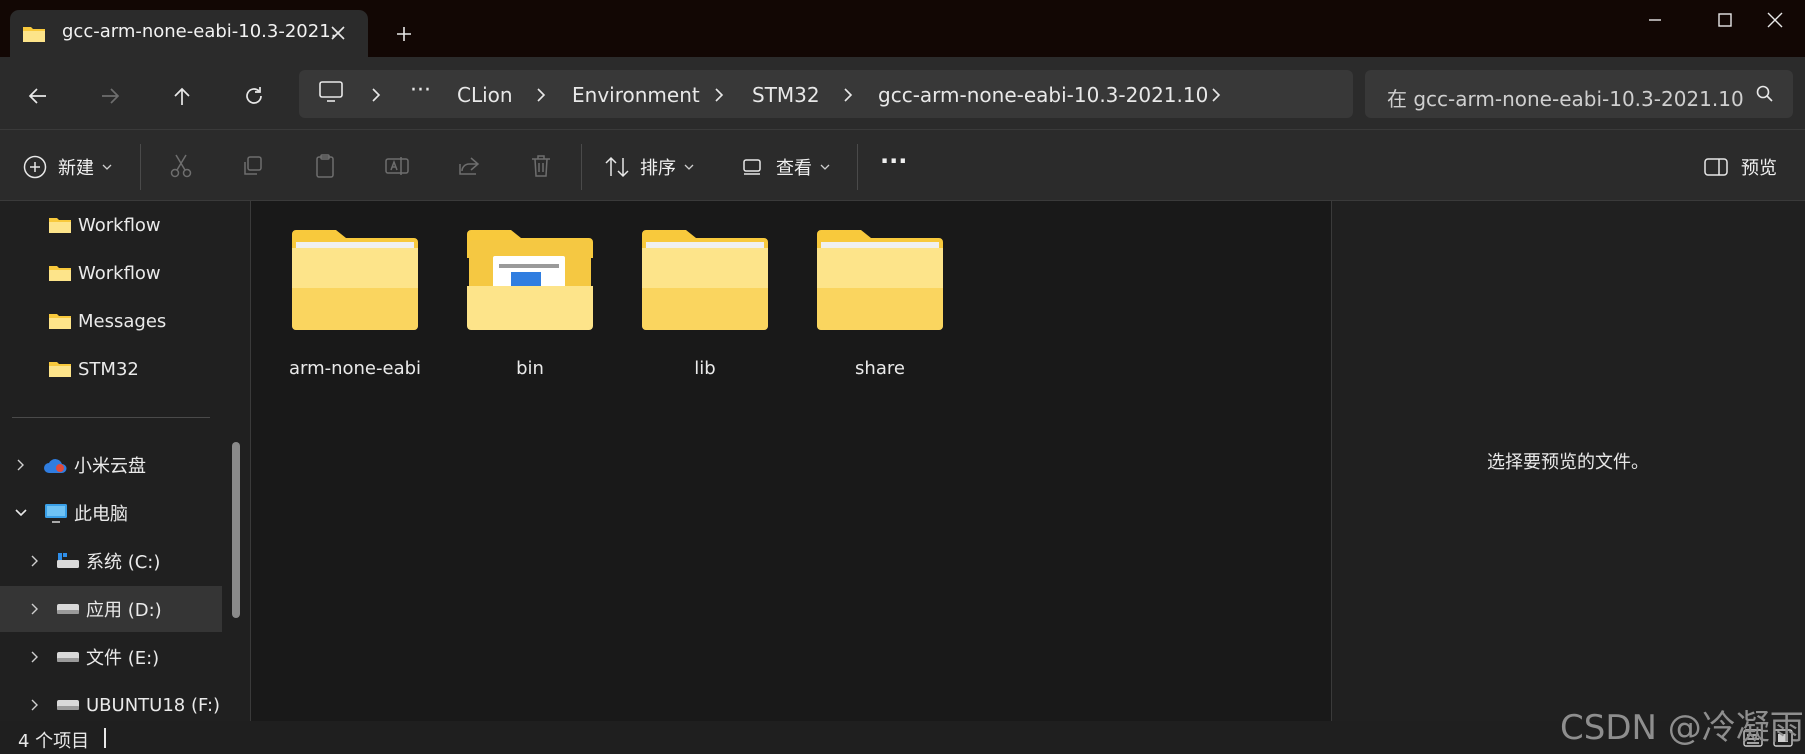 The height and width of the screenshot is (754, 1805). I want to click on folder-with-files-icon, so click(530, 280).